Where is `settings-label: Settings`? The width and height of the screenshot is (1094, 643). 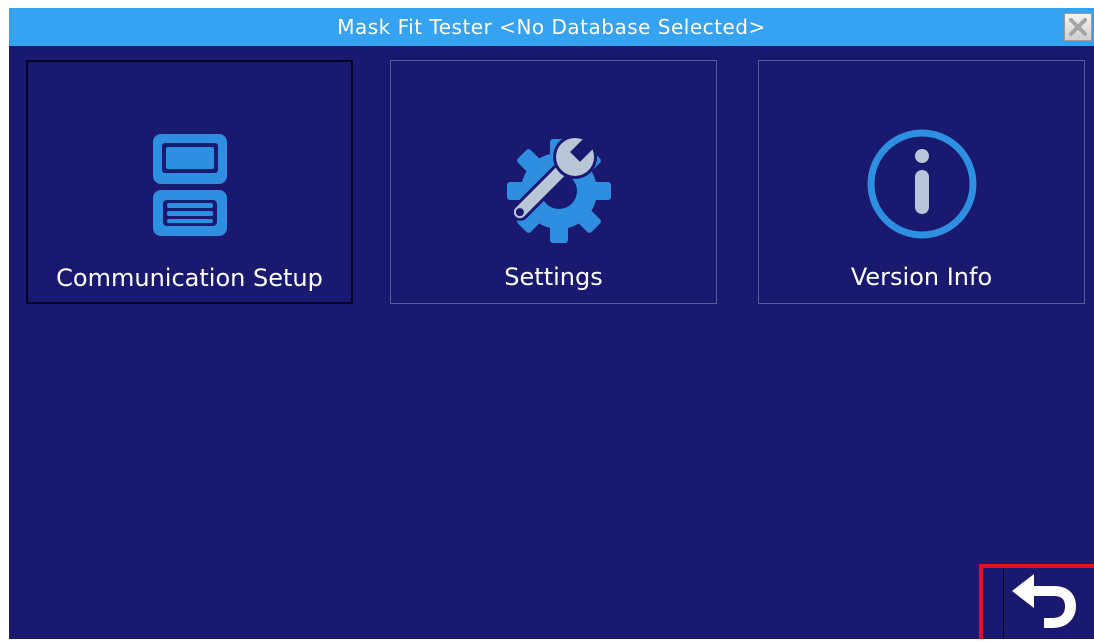 settings-label: Settings is located at coordinates (553, 277).